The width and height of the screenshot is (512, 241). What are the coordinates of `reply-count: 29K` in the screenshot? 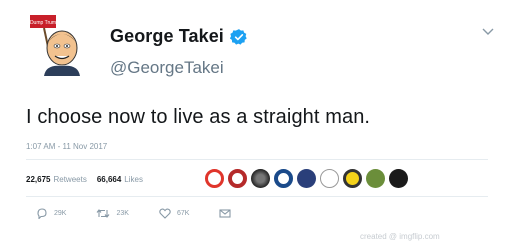 It's located at (60, 213).